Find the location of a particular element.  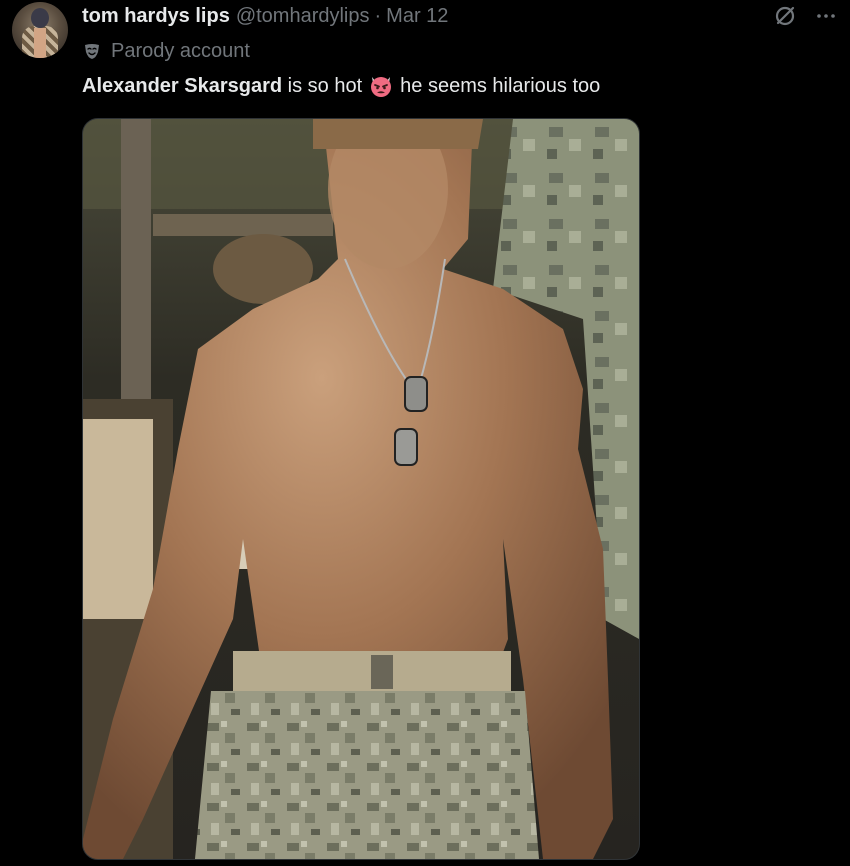

parody-label-row: Parody account is located at coordinates (166, 51).